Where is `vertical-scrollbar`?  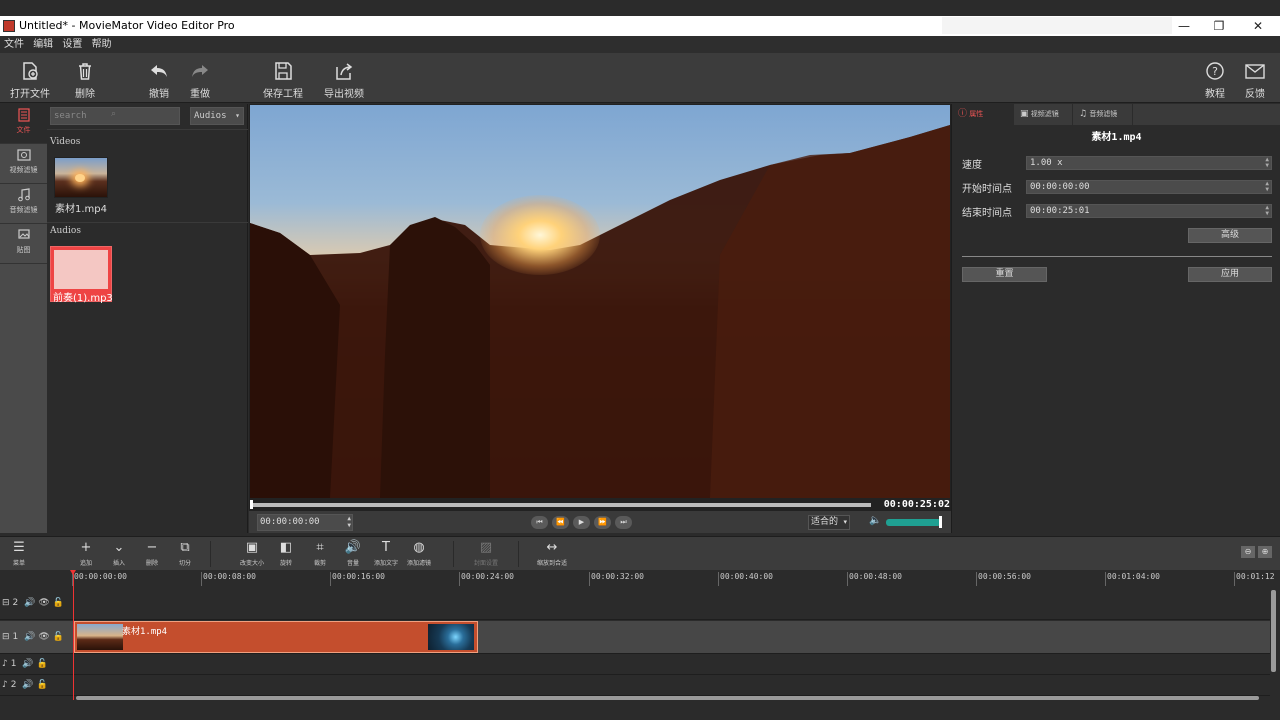 vertical-scrollbar is located at coordinates (1273, 631).